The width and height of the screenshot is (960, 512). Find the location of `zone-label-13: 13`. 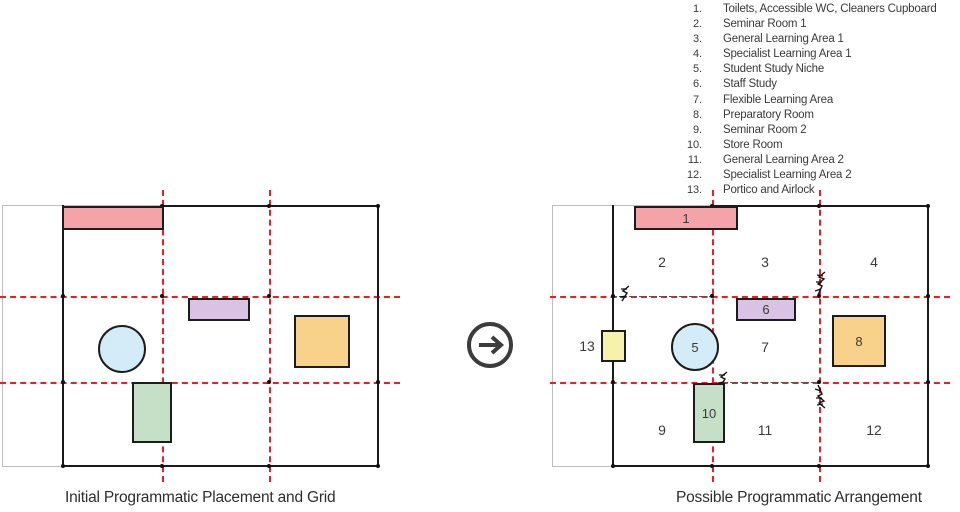

zone-label-13: 13 is located at coordinates (587, 346).